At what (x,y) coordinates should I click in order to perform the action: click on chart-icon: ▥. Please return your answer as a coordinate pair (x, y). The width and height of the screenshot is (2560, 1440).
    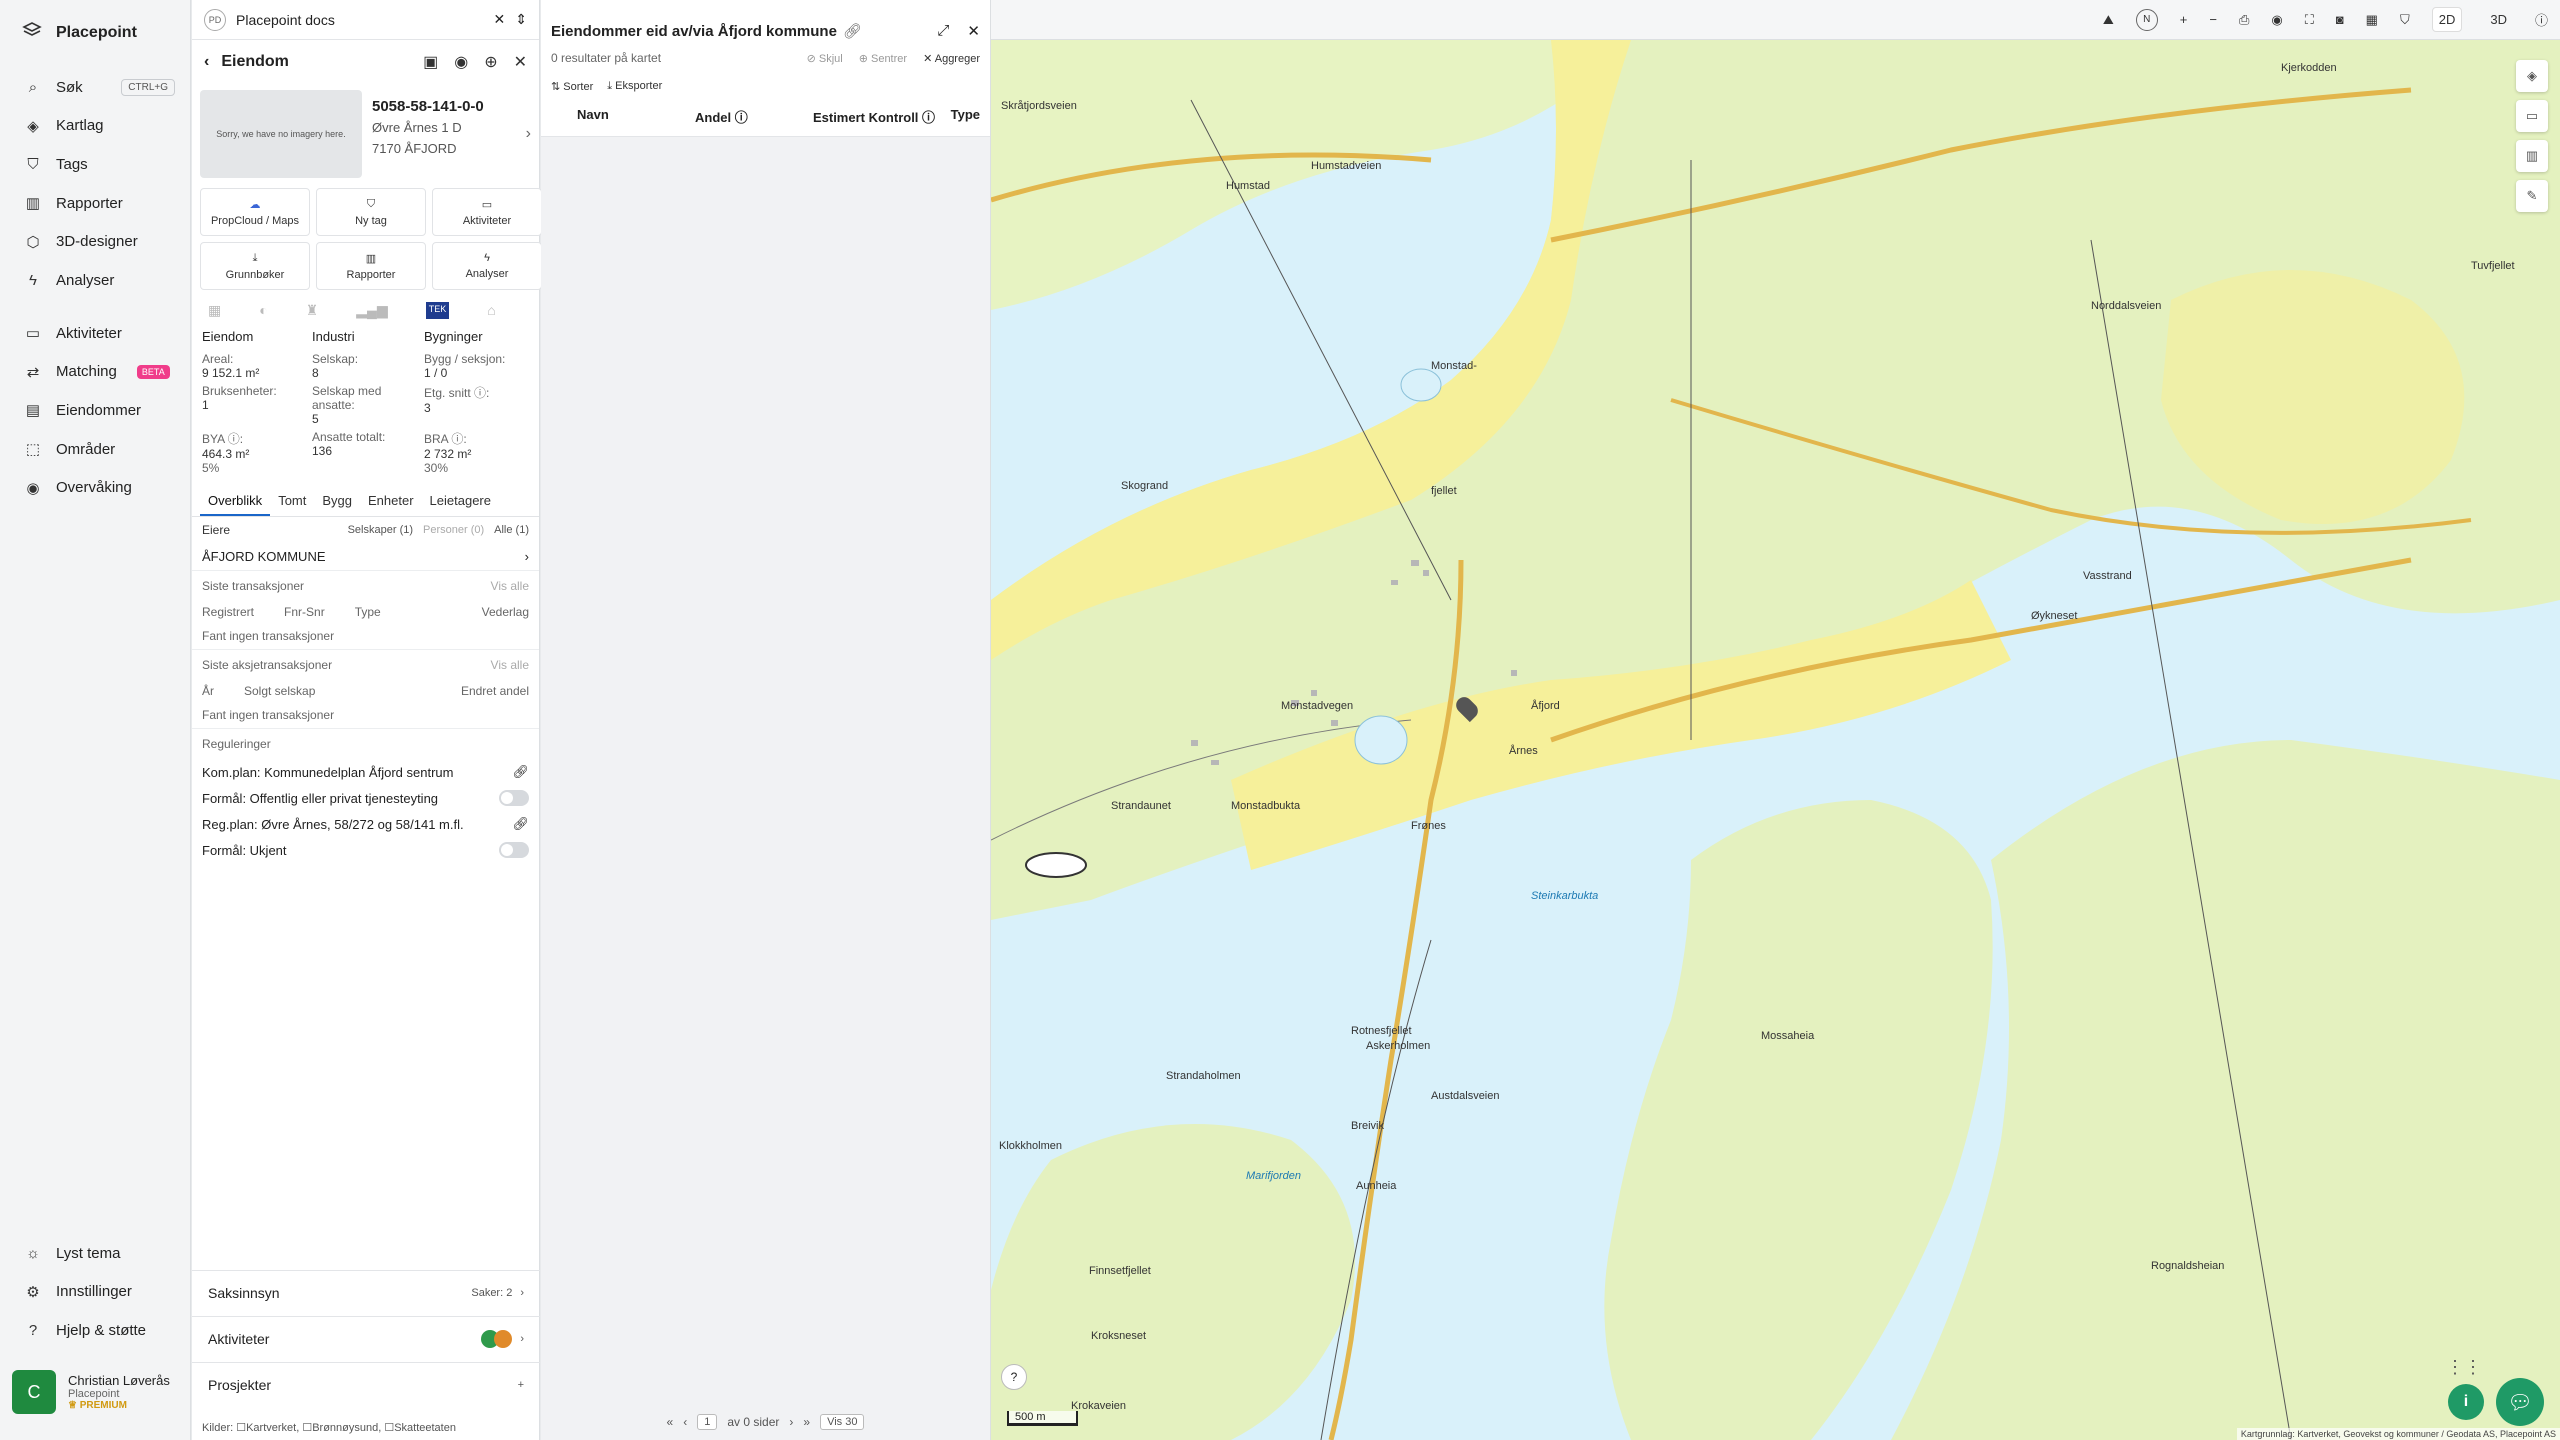
    Looking at the image, I should click on (2532, 156).